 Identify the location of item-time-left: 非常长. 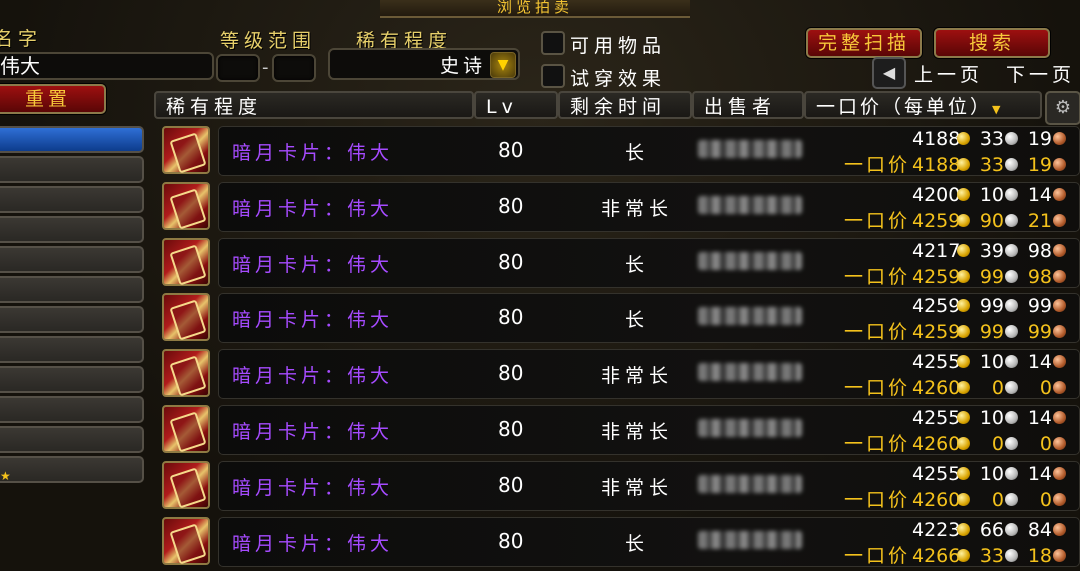
(636, 208).